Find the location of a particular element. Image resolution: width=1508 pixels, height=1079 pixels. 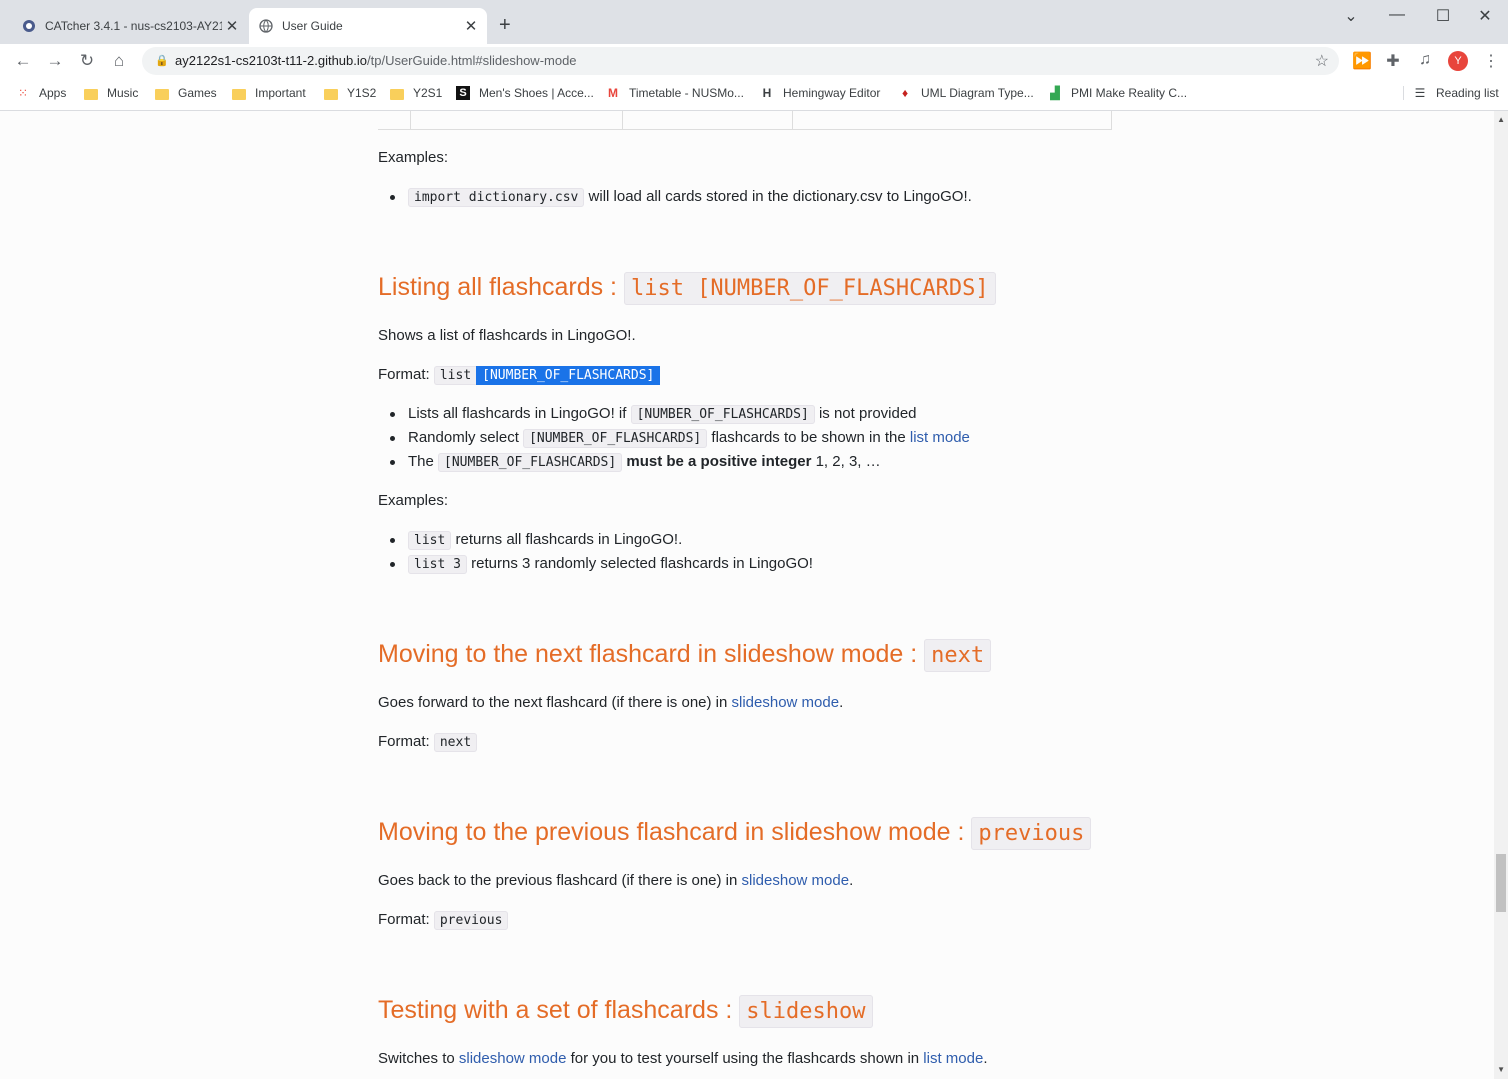

bookmark-music: Music is located at coordinates (111, 93).